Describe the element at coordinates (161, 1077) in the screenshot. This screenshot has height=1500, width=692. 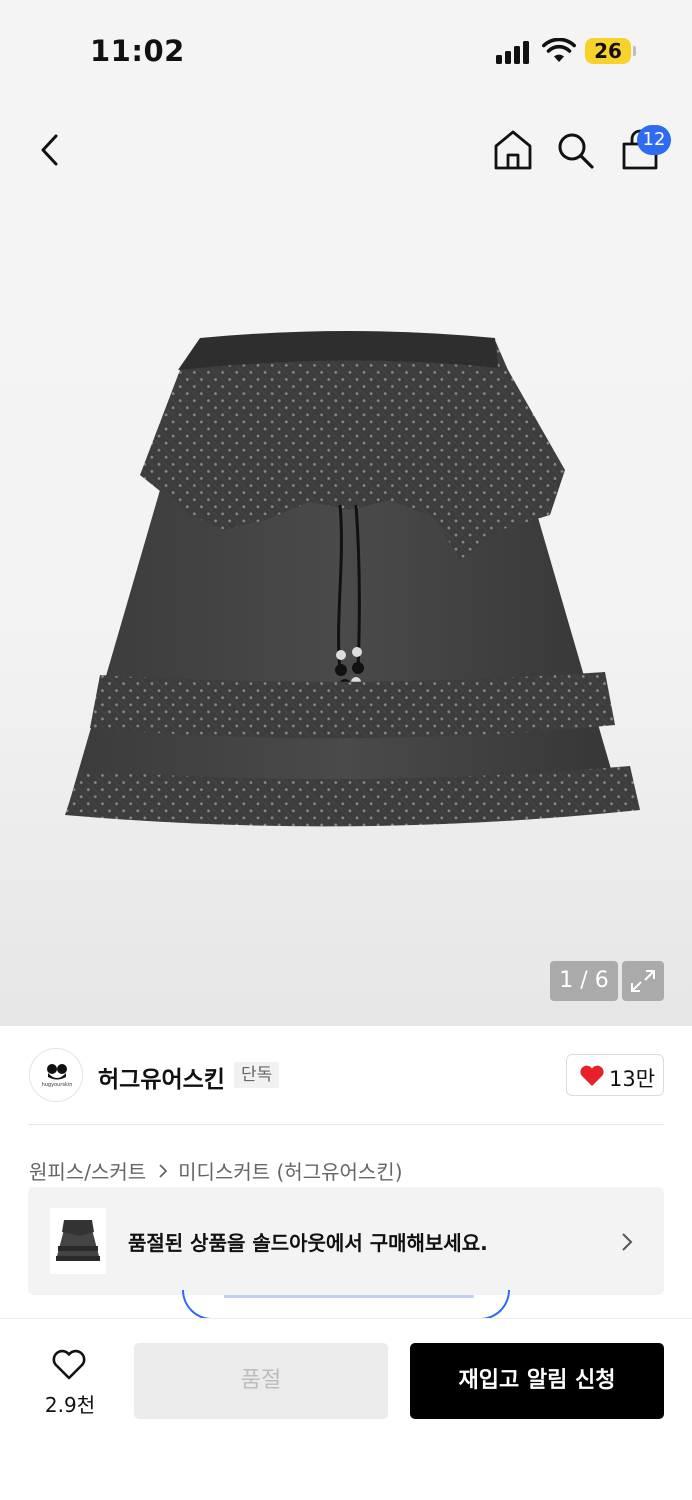
I see `brand-name: 허그유어스킨` at that location.